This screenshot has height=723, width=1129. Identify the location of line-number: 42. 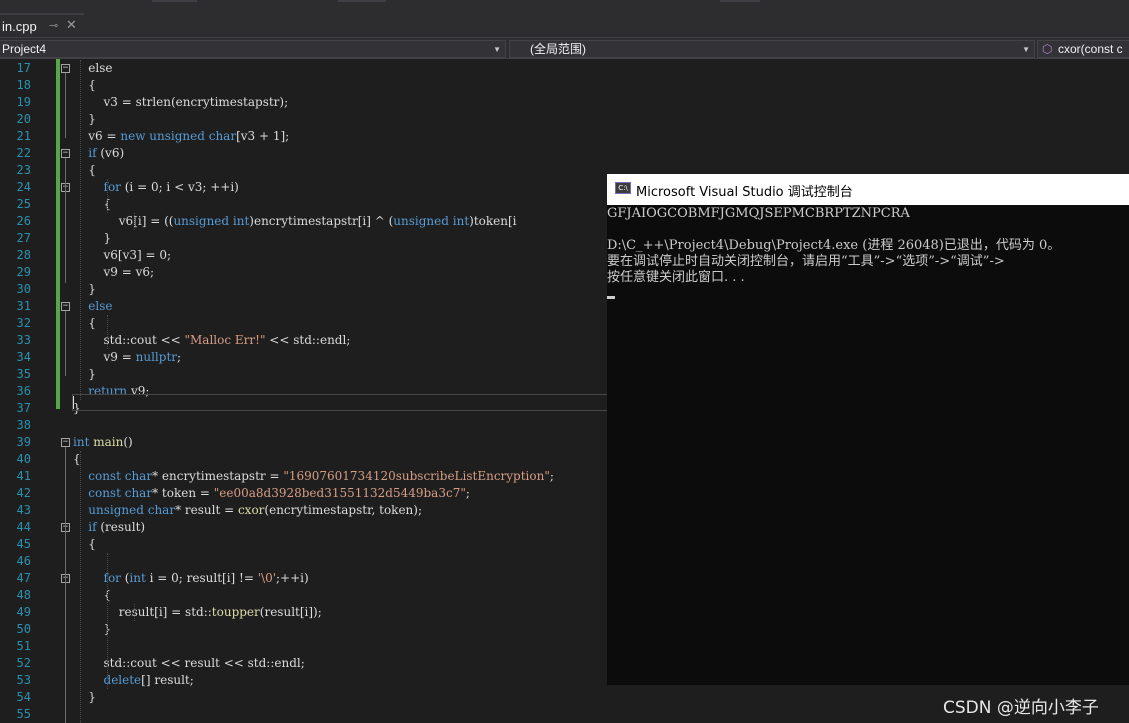
(23, 493).